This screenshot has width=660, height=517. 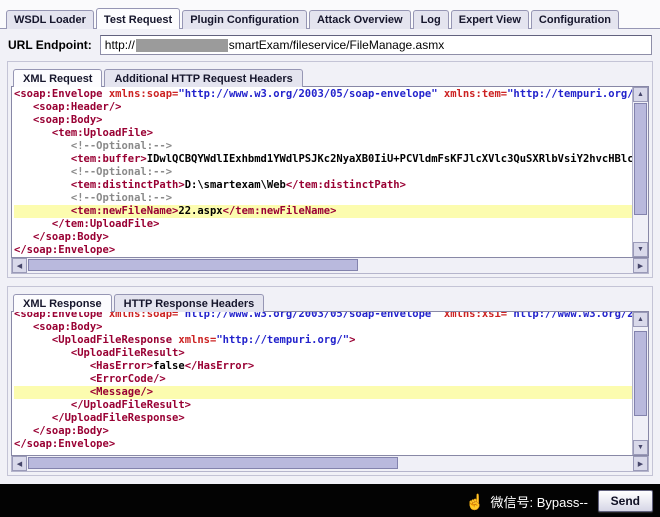 I want to click on main-tab-plugin-configuration: Plugin Configuration, so click(x=244, y=19).